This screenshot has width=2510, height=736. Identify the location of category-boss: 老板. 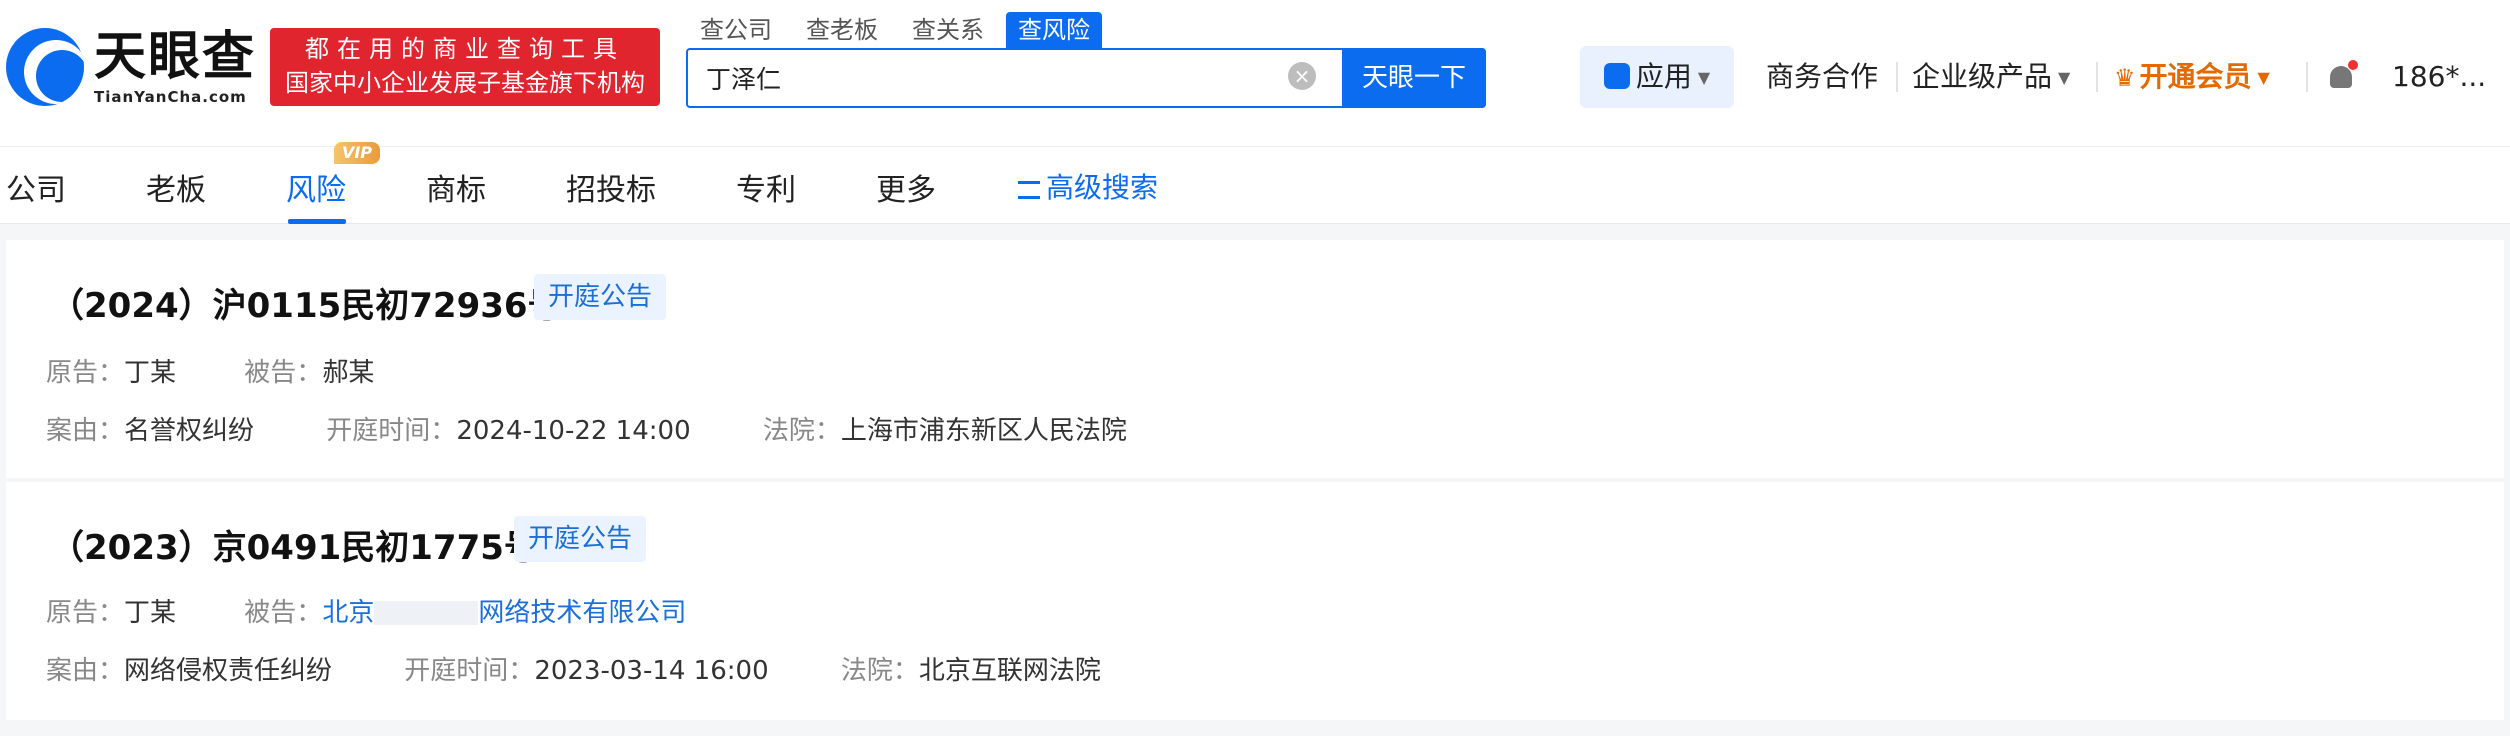
(176, 187).